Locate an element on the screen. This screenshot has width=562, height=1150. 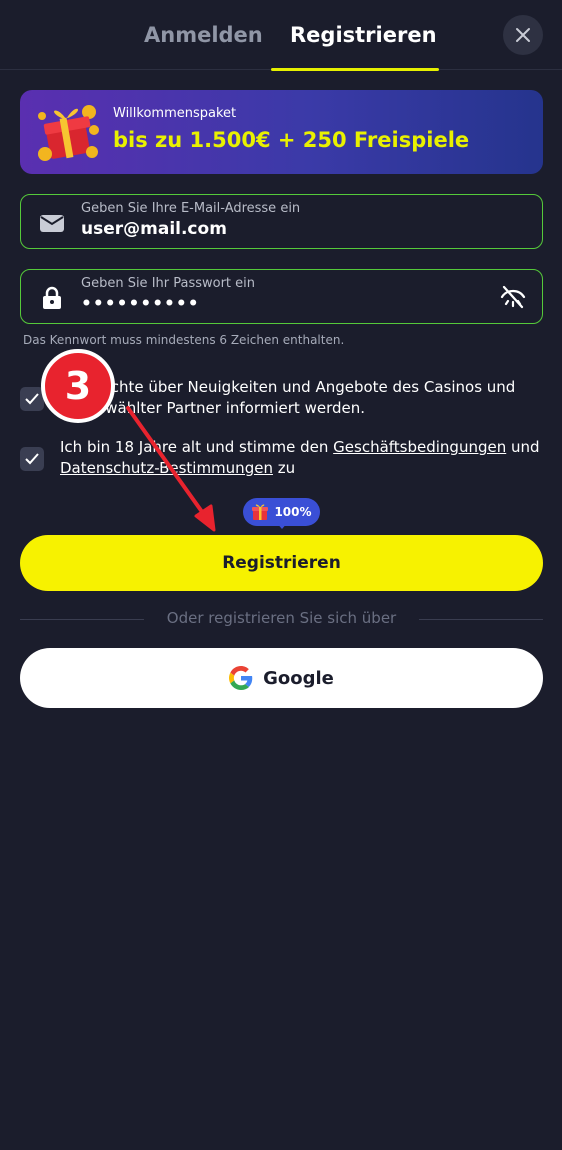
privacy-link: Datenschutz-Bestimmungen is located at coordinates (166, 468).